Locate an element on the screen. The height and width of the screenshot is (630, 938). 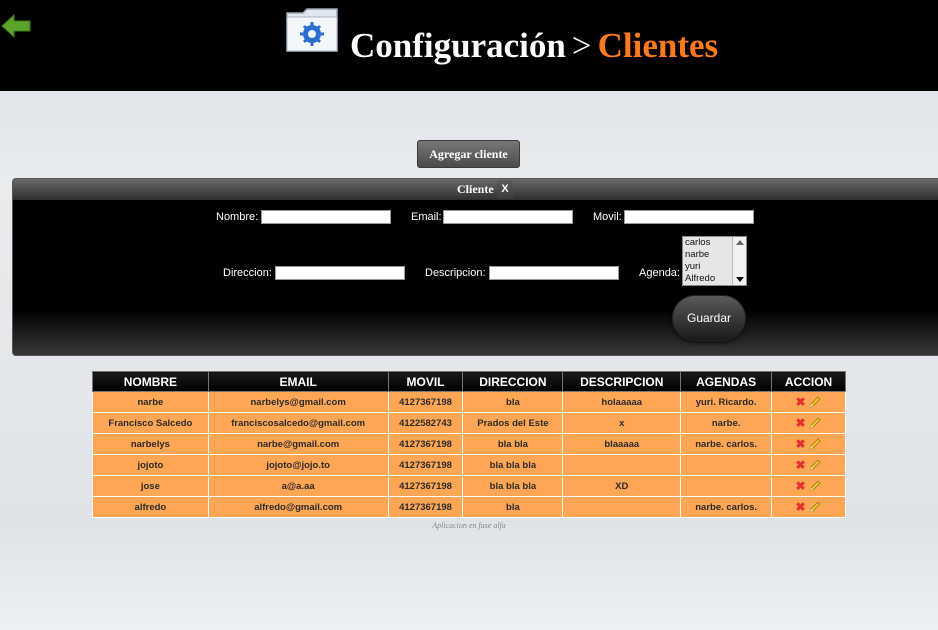
table-cell: jose is located at coordinates (150, 486).